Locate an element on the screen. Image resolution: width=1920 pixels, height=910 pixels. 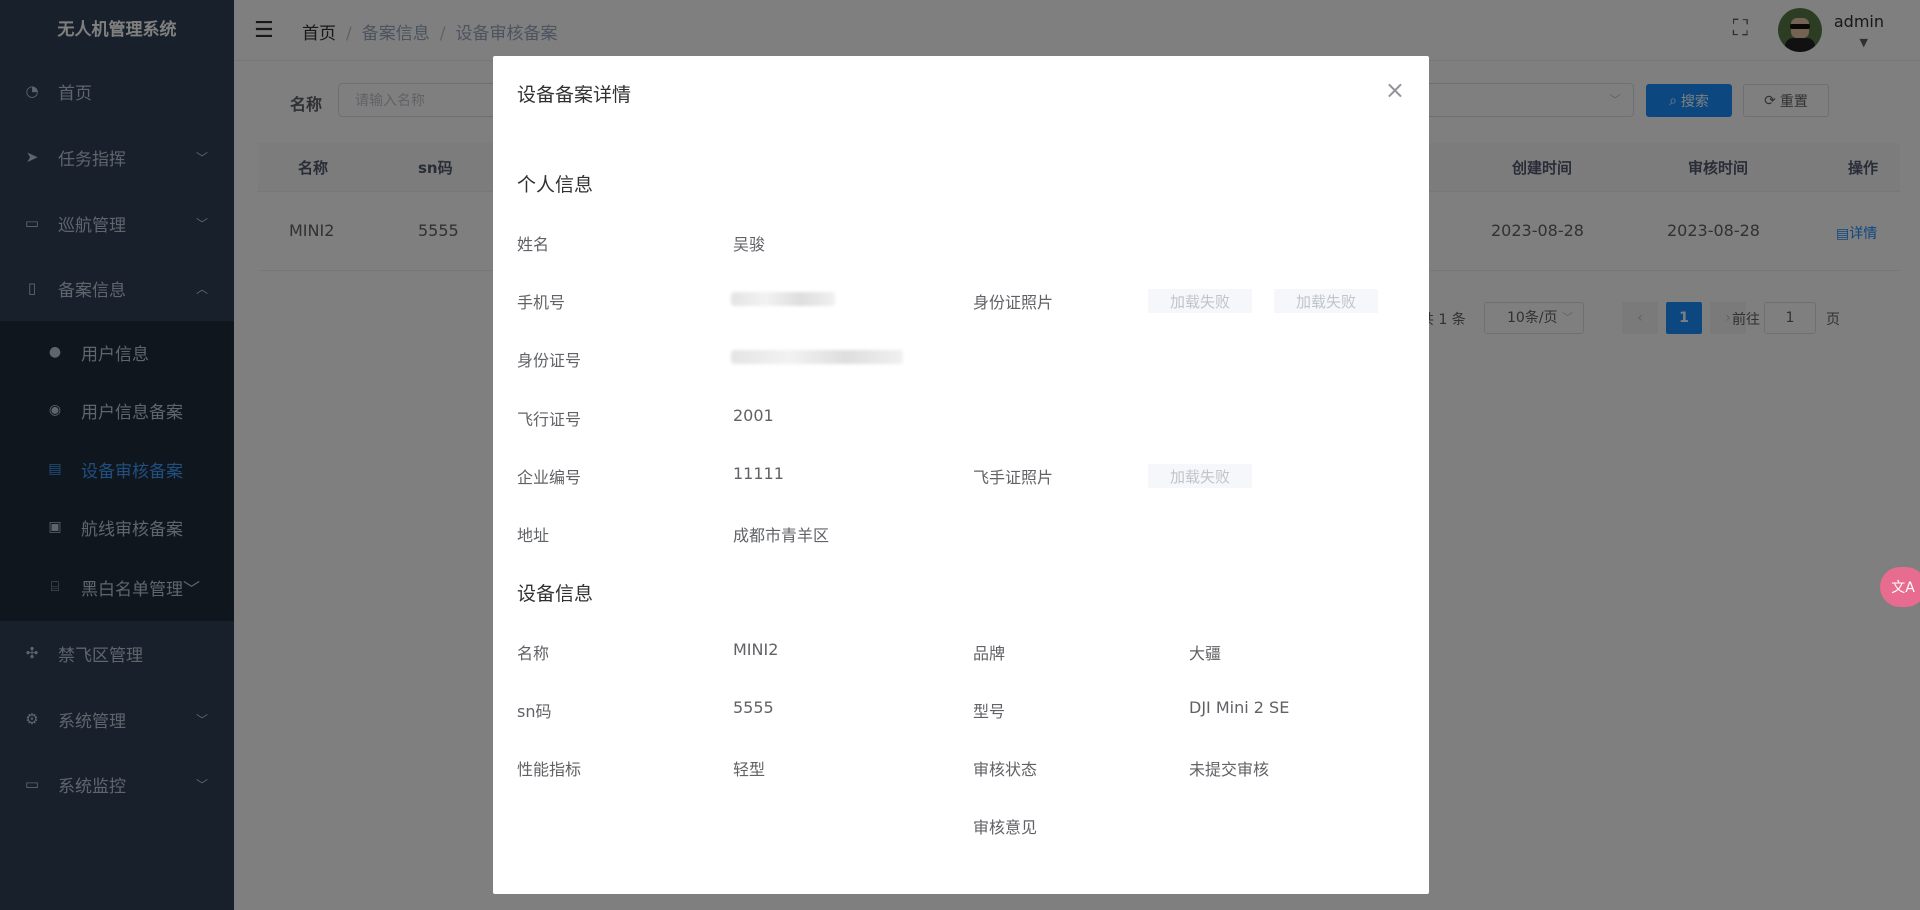
model-label: 型号 is located at coordinates (989, 711).